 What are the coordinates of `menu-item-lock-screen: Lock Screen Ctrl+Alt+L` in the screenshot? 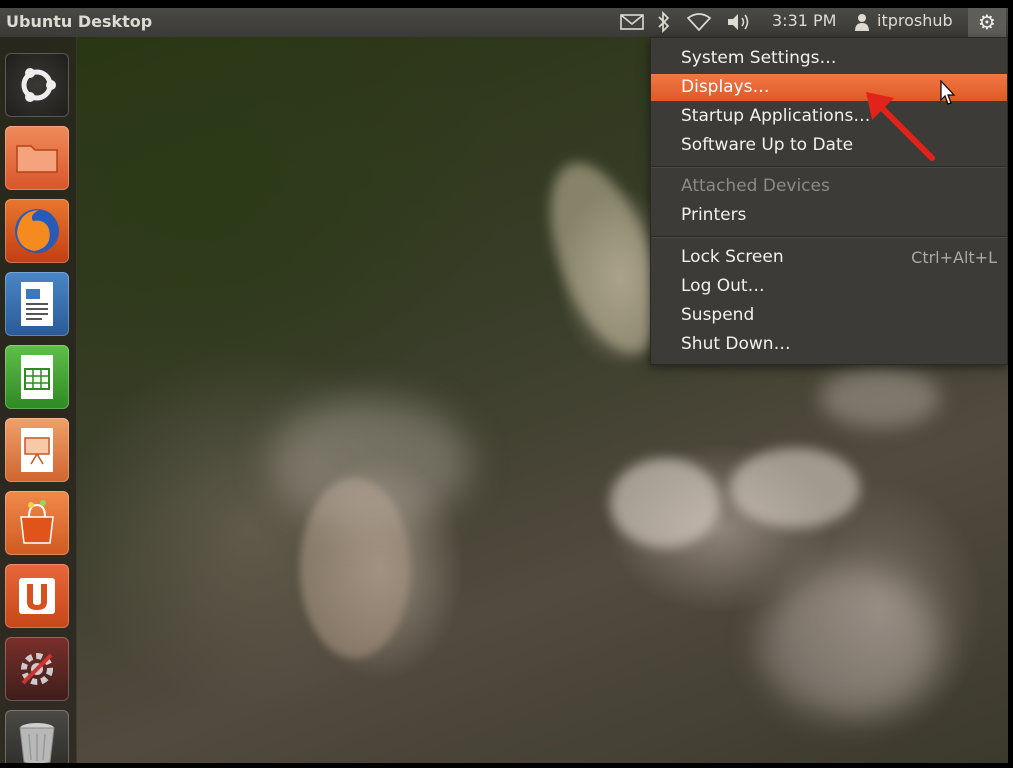 It's located at (829, 257).